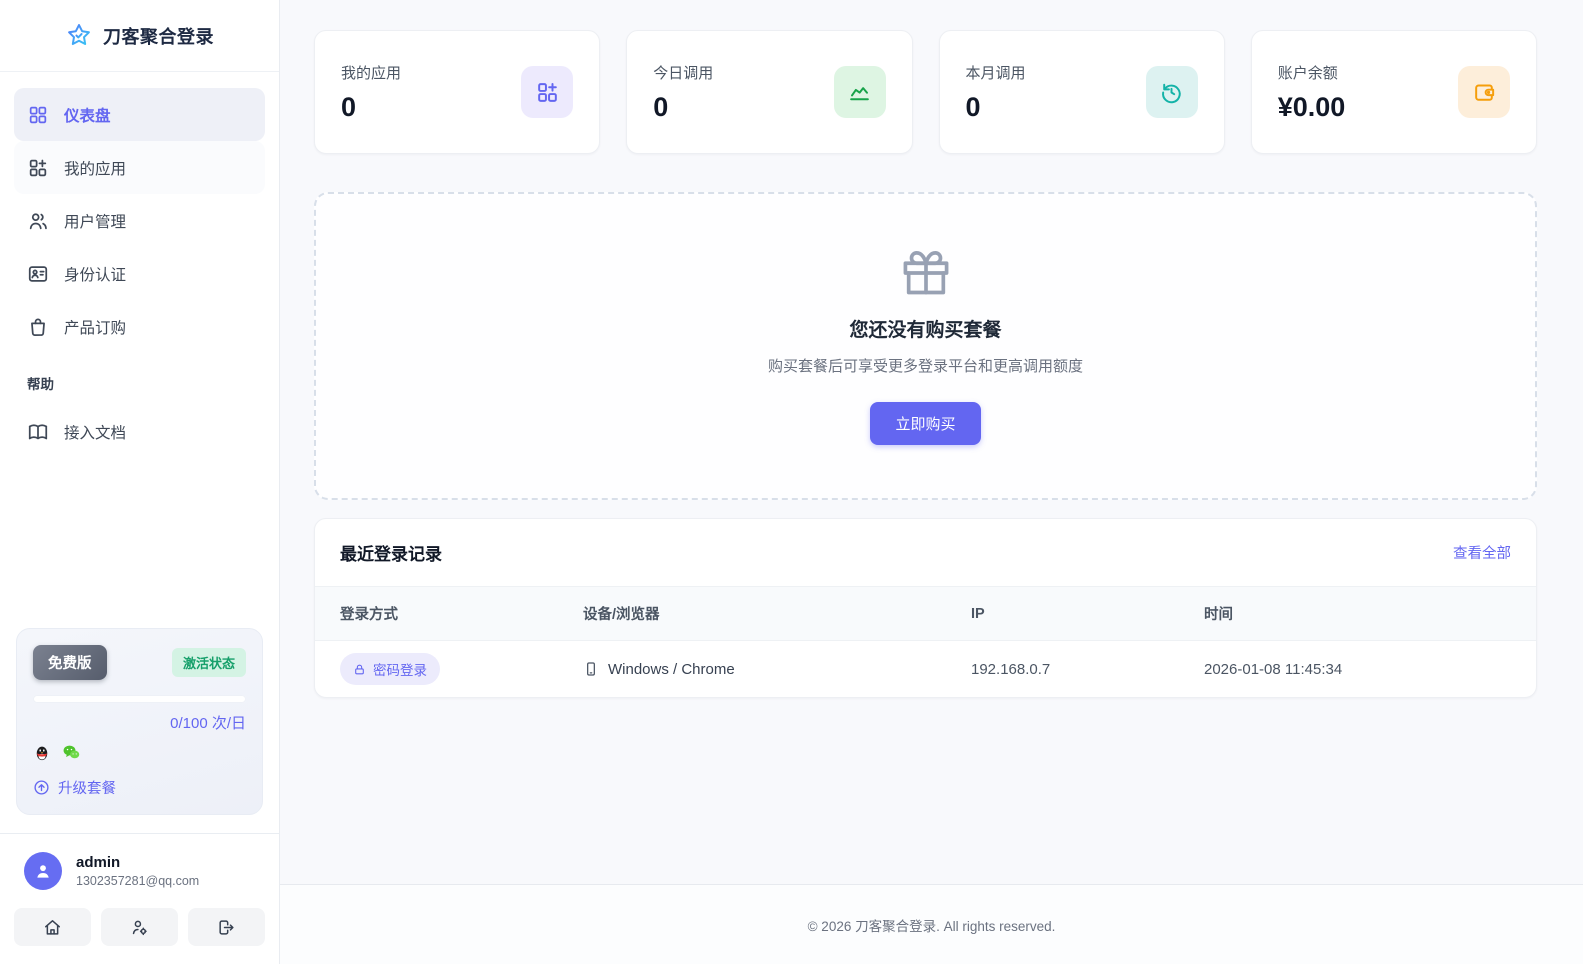 The height and width of the screenshot is (964, 1583). Describe the element at coordinates (38, 274) in the screenshot. I see `id-card-icon` at that location.